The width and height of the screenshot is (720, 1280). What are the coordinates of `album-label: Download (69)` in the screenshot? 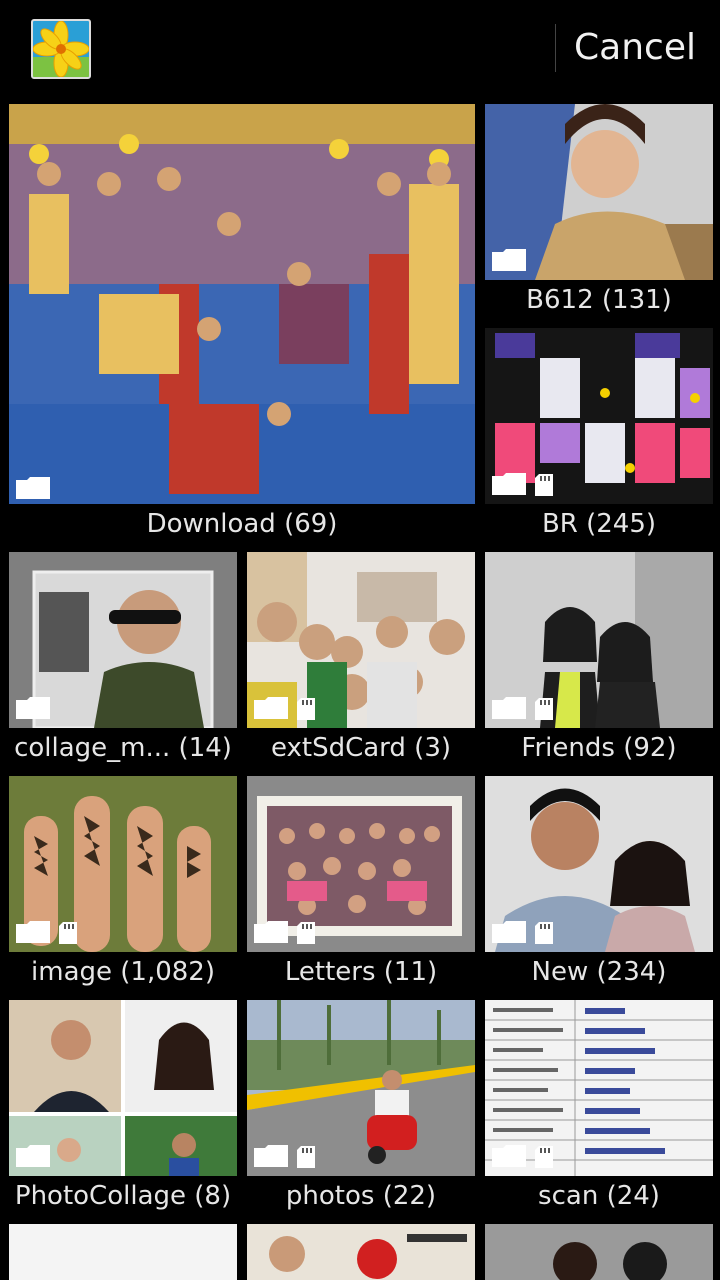 It's located at (242, 524).